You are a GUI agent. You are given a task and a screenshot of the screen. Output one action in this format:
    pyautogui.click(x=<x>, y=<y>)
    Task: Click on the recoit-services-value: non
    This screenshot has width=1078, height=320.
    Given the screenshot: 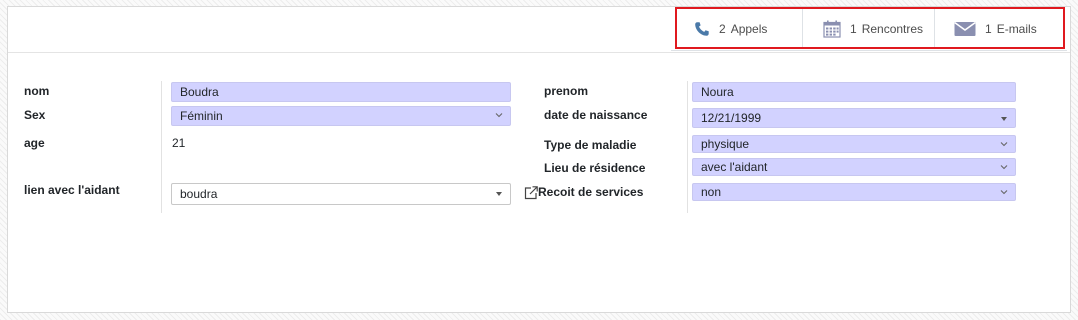 What is the action you would take?
    pyautogui.click(x=711, y=192)
    